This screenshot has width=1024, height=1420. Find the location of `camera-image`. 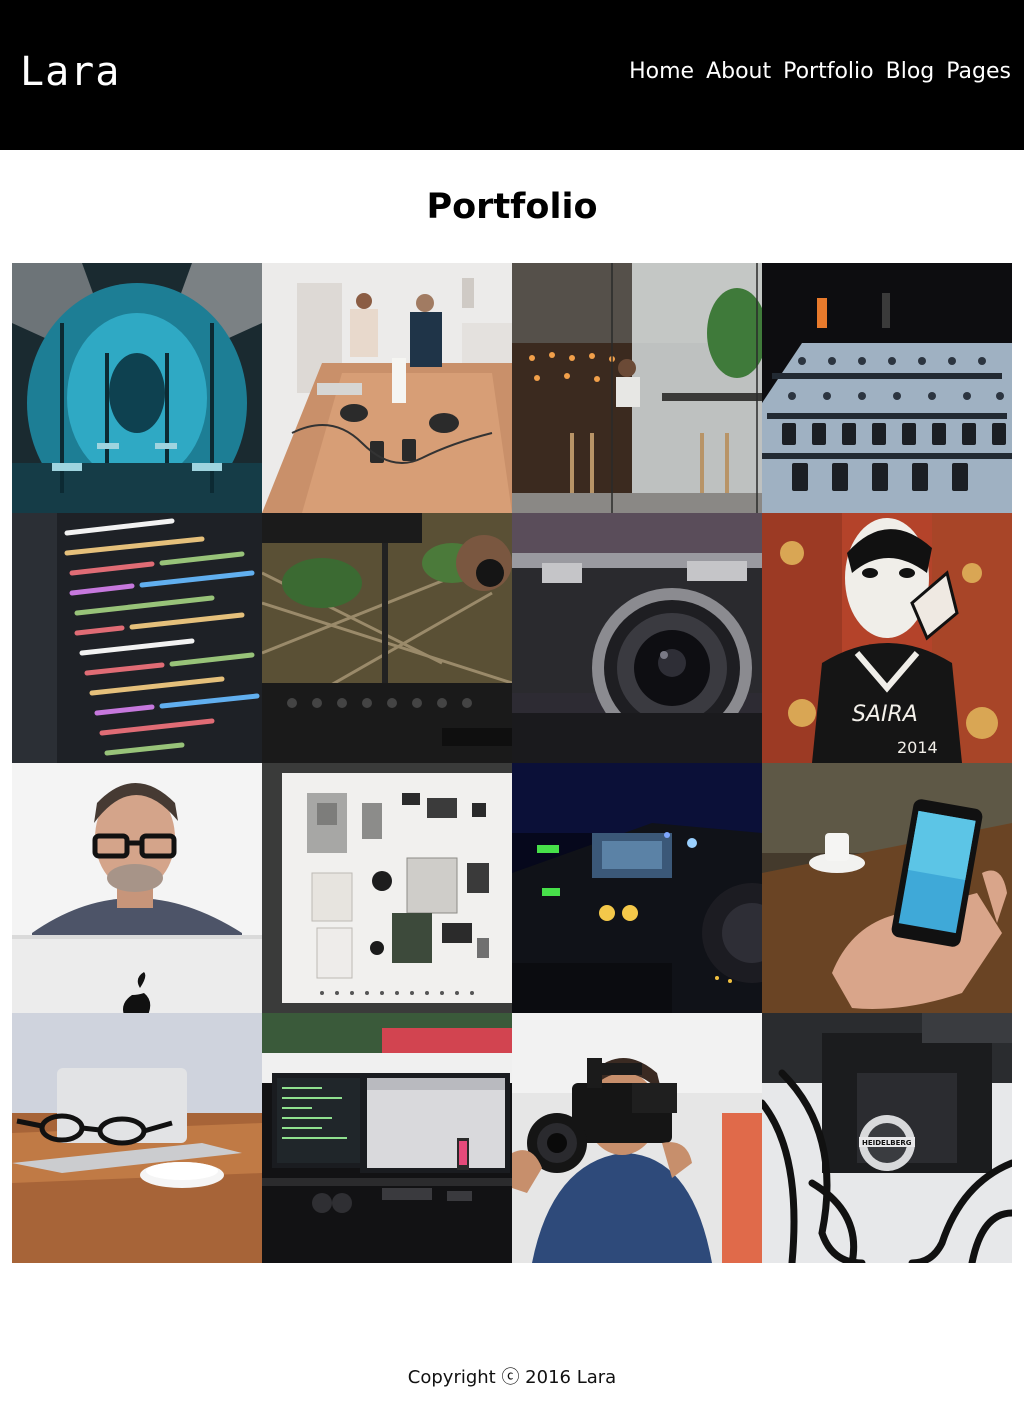

camera-image is located at coordinates (637, 638).